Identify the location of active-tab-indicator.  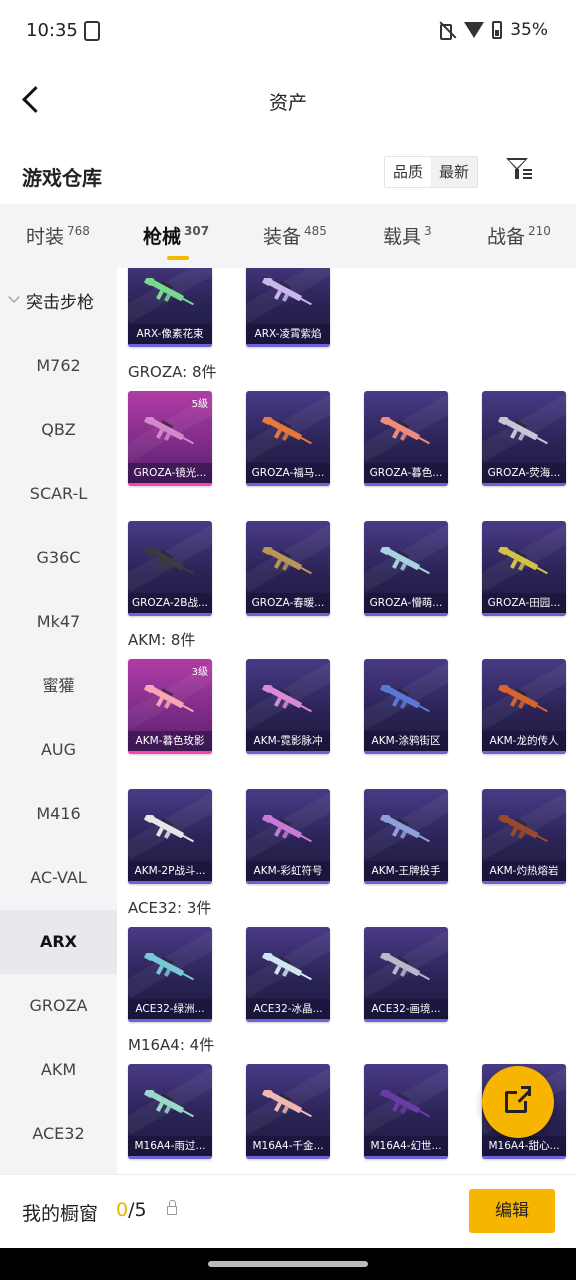
(178, 258).